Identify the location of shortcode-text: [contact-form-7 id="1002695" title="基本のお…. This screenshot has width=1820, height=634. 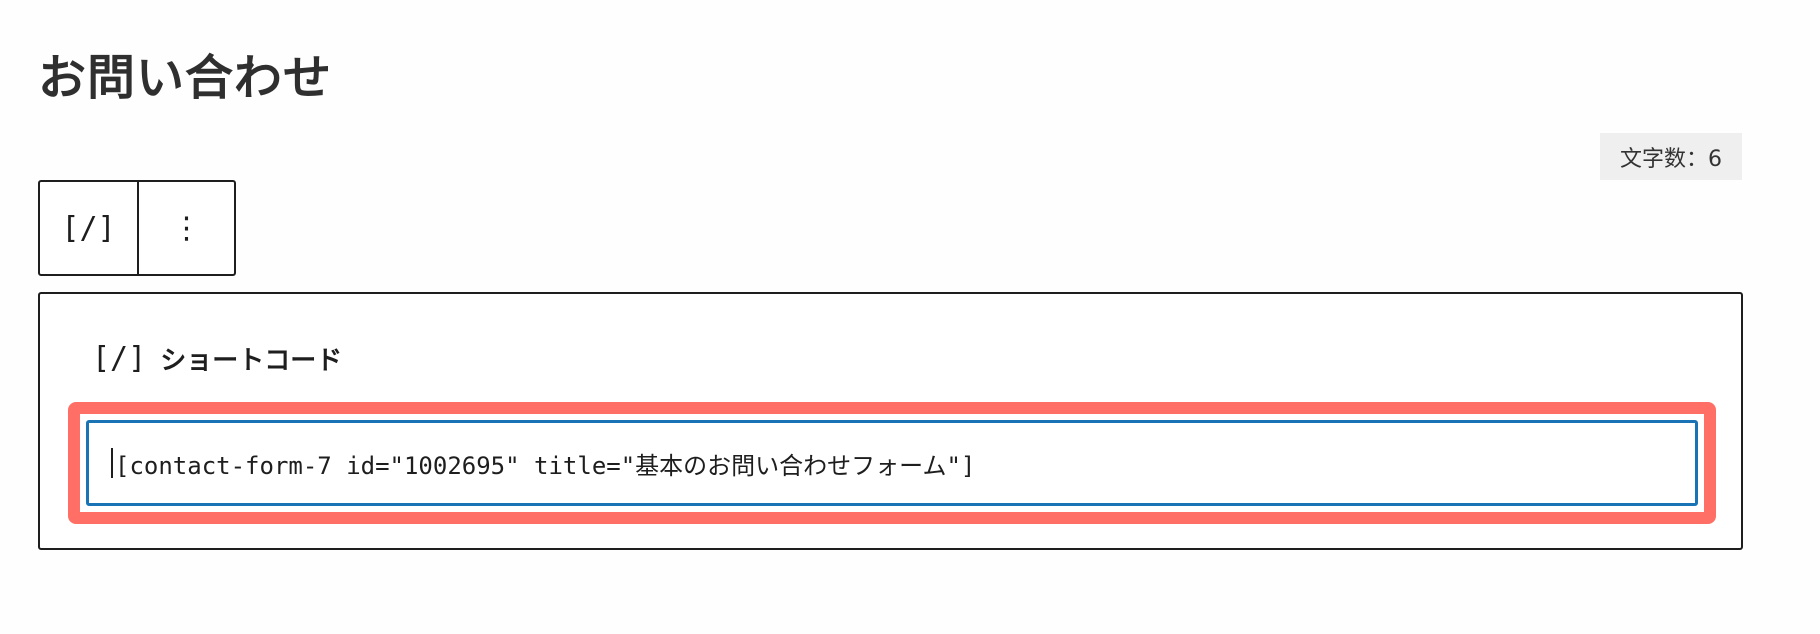
(545, 465).